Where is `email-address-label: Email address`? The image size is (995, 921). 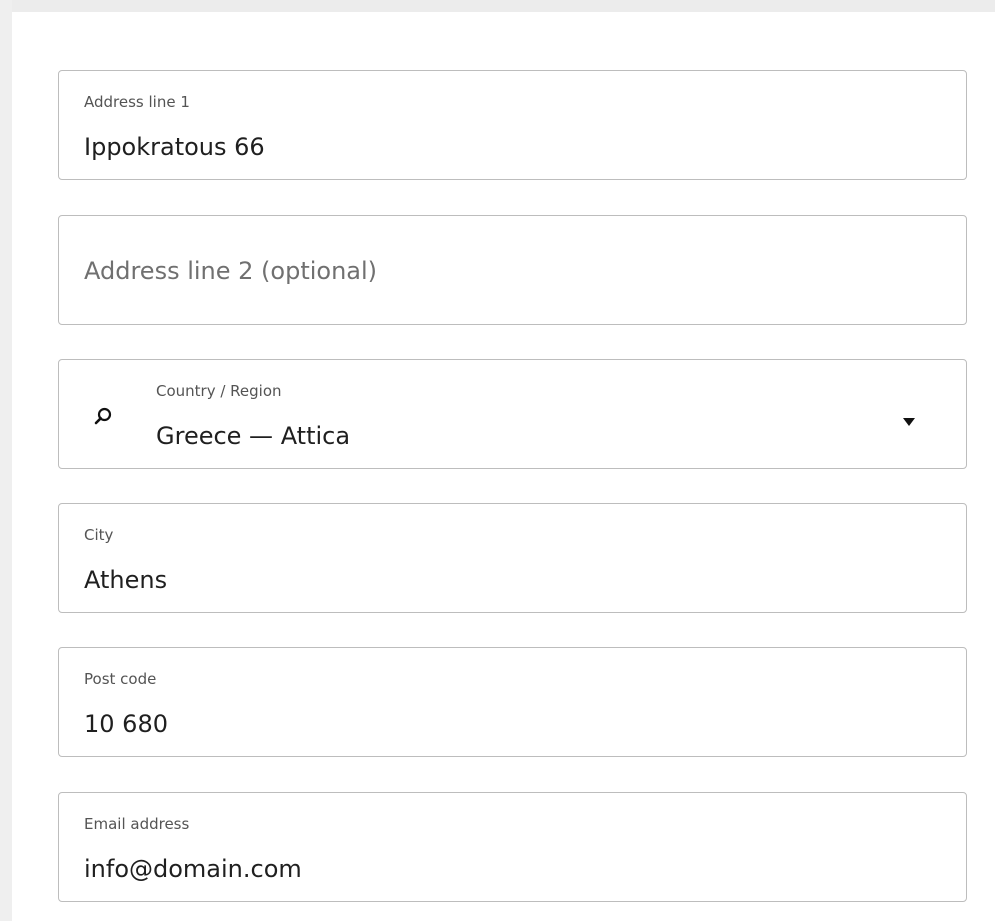 email-address-label: Email address is located at coordinates (137, 824).